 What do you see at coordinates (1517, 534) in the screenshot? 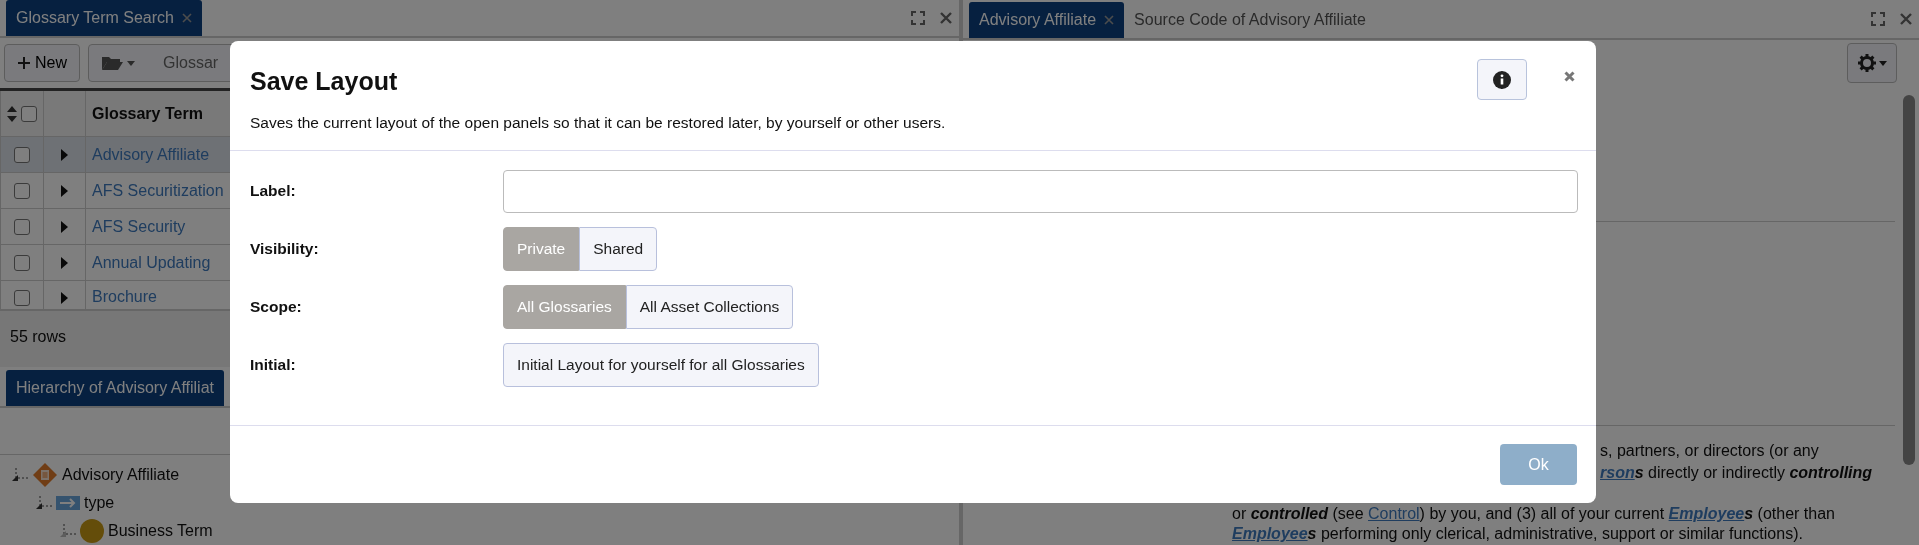
I see `paragraph-line: Employees performing only clerical, administrative, support or similar functions).` at bounding box center [1517, 534].